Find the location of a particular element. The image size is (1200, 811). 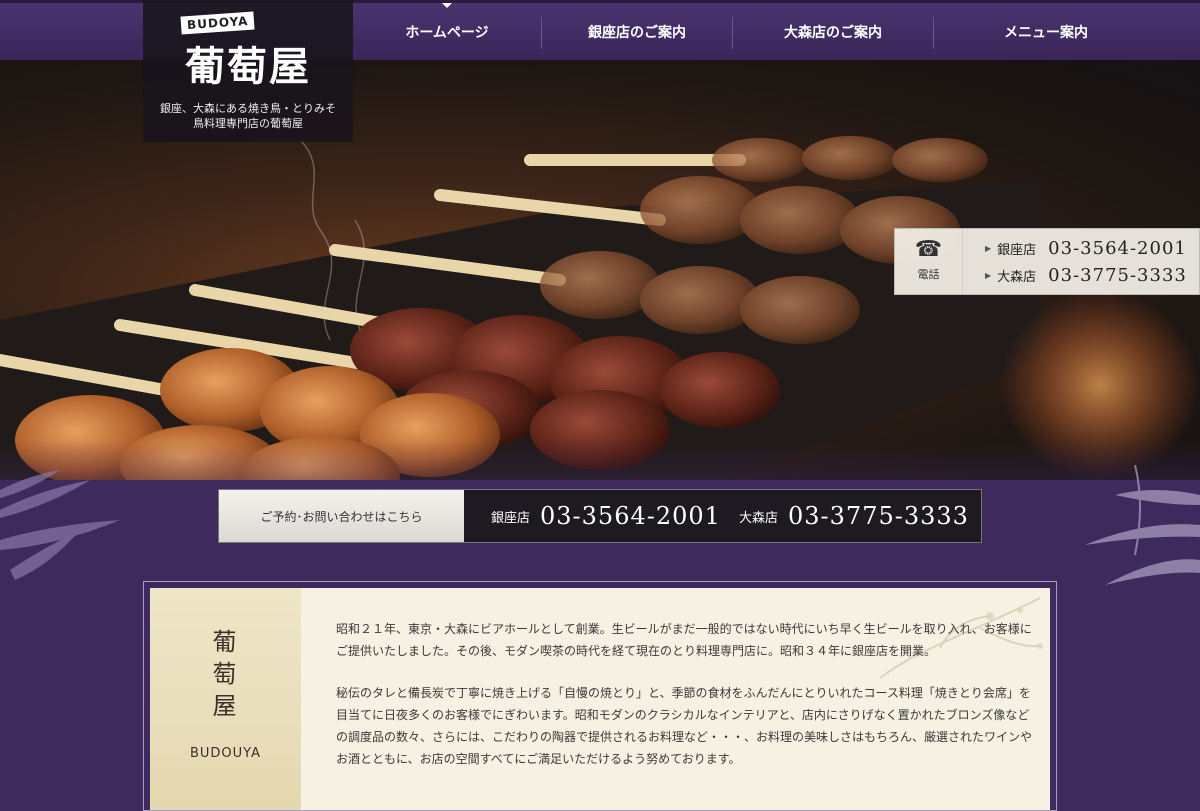

bamboo-leaves-right is located at coordinates (1142, 525).